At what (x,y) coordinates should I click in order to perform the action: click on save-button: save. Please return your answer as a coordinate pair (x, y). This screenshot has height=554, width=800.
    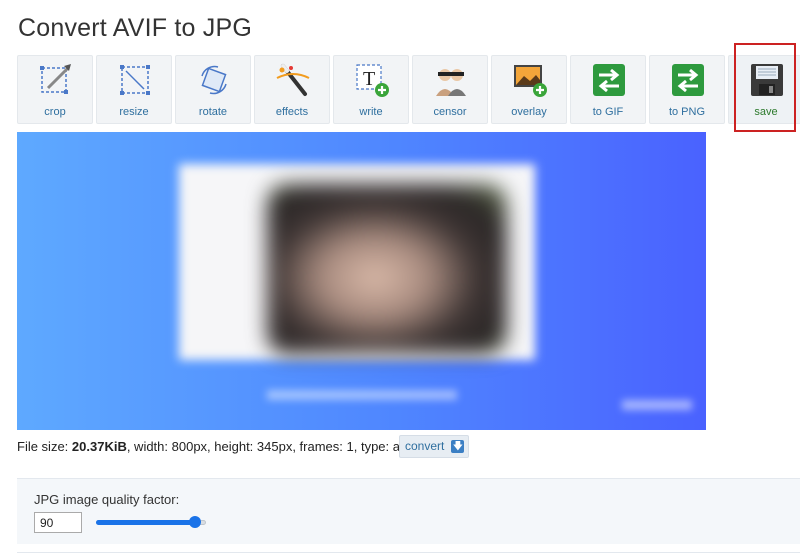
    Looking at the image, I should click on (764, 89).